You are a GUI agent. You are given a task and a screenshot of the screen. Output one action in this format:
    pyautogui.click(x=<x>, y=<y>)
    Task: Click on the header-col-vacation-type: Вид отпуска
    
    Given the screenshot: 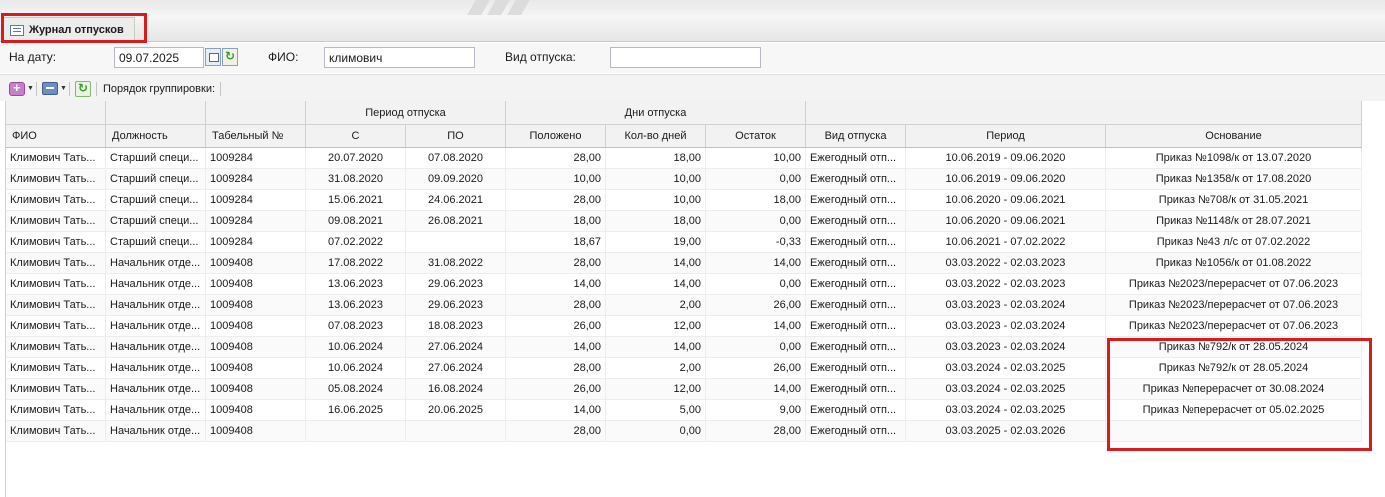 What is the action you would take?
    pyautogui.click(x=856, y=136)
    